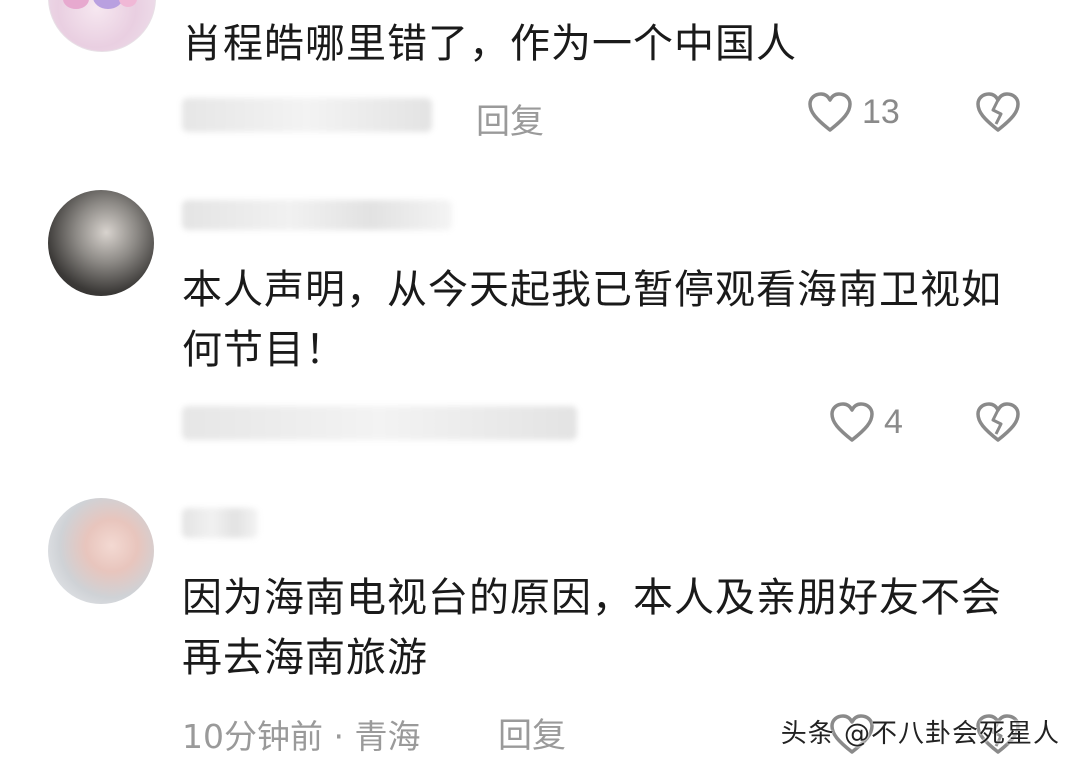 The height and width of the screenshot is (768, 1080). Describe the element at coordinates (301, 736) in the screenshot. I see `comment-meta: 10分钟前 · 青海` at that location.